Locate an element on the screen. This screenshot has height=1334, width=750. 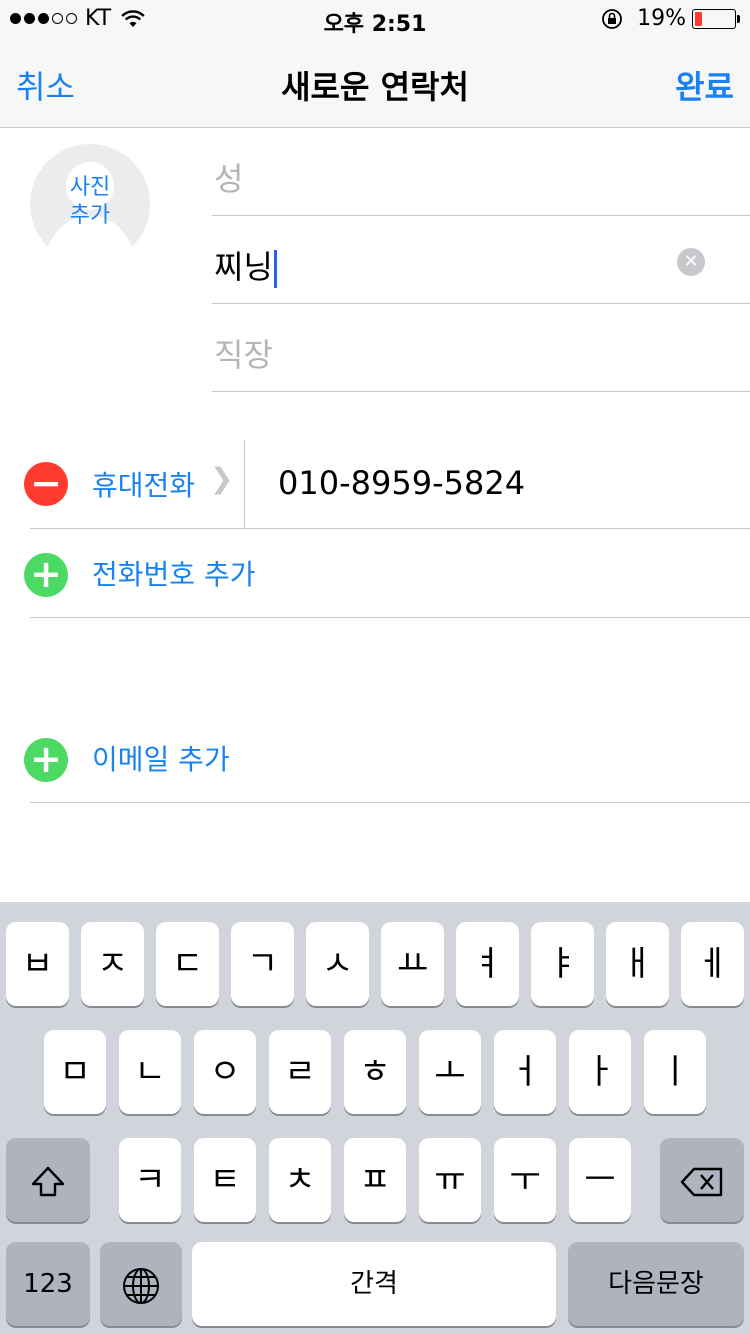
key: ㅐ is located at coordinates (637, 964).